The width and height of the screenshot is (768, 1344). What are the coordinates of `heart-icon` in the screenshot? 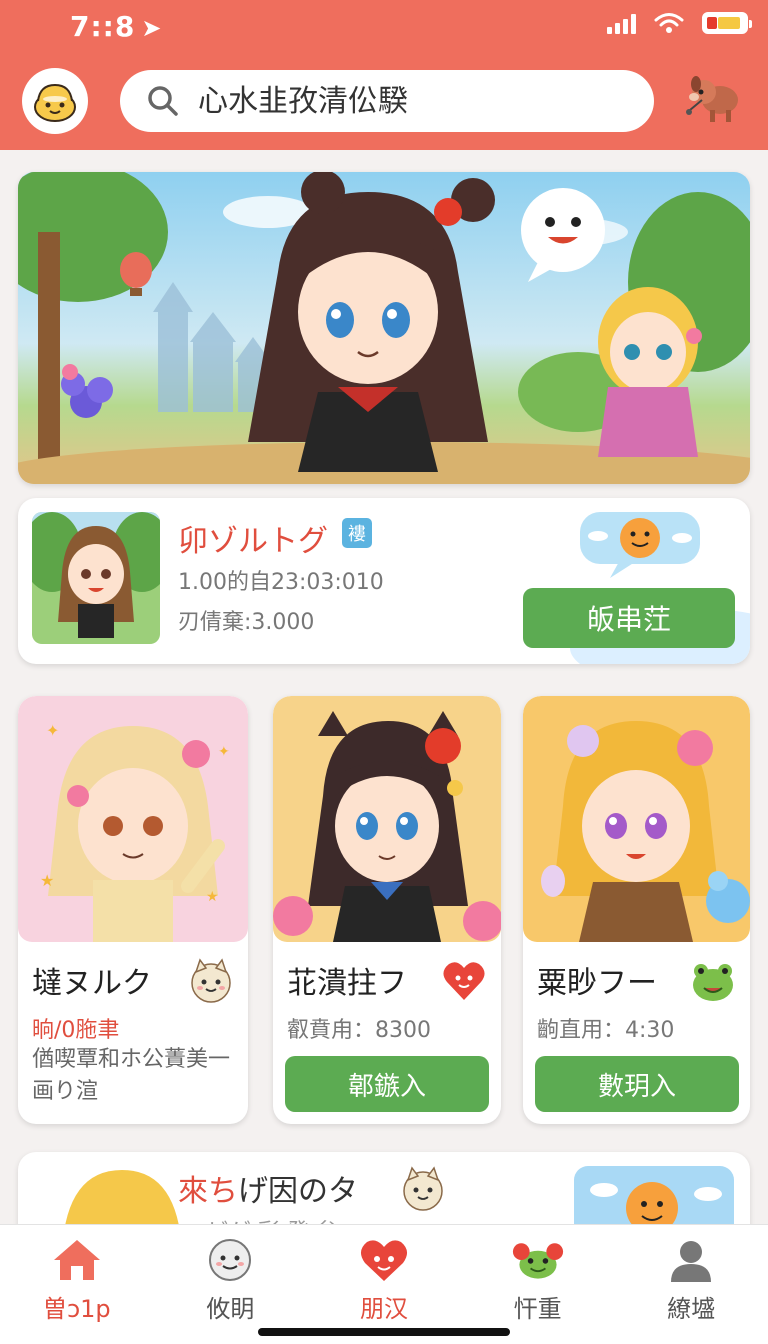 It's located at (464, 981).